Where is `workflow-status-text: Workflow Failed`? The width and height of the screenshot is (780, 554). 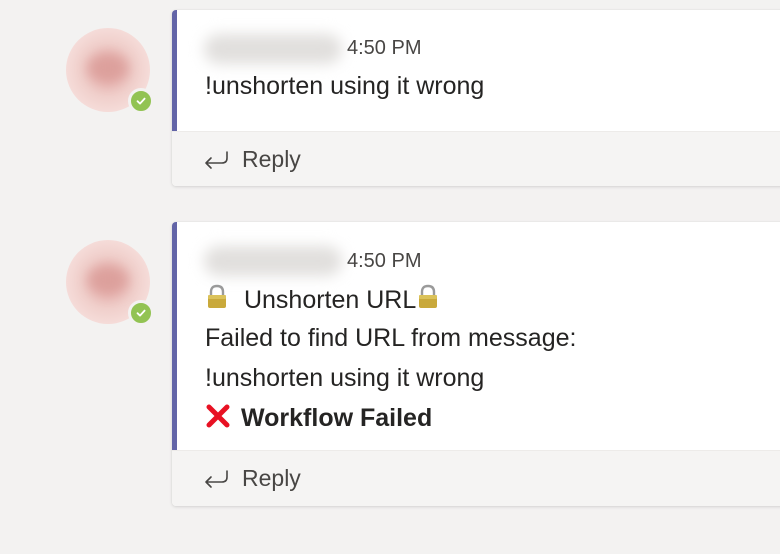
workflow-status-text: Workflow Failed is located at coordinates (337, 418).